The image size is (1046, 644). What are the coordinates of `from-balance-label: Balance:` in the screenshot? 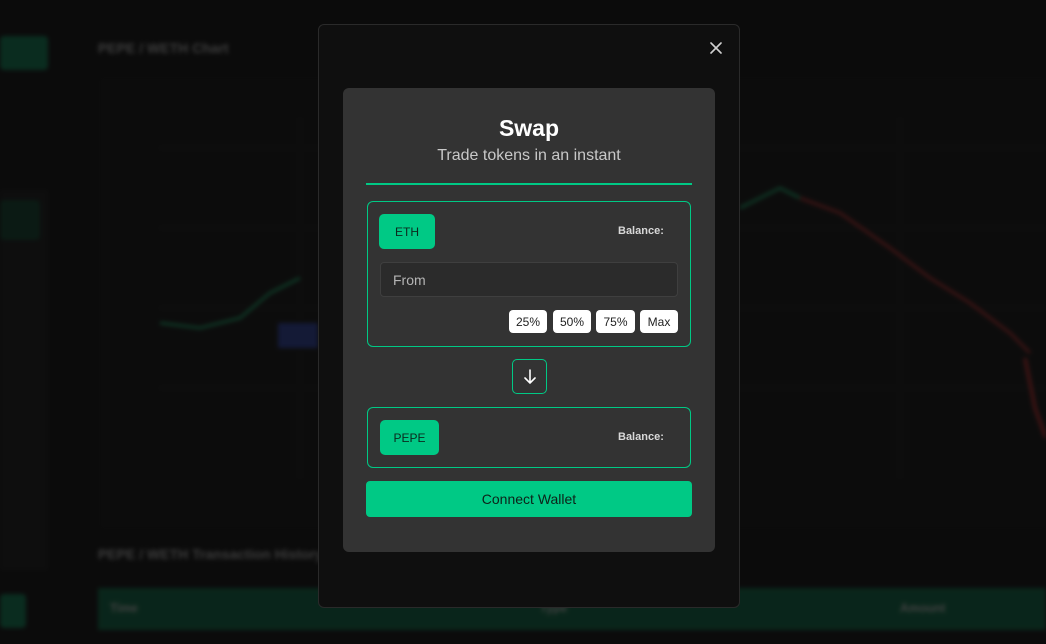 It's located at (641, 231).